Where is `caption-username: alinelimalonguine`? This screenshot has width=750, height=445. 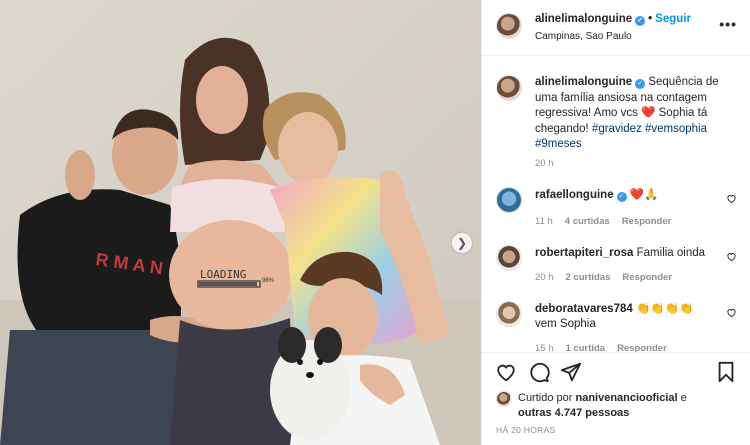
caption-username: alinelimalonguine is located at coordinates (583, 82).